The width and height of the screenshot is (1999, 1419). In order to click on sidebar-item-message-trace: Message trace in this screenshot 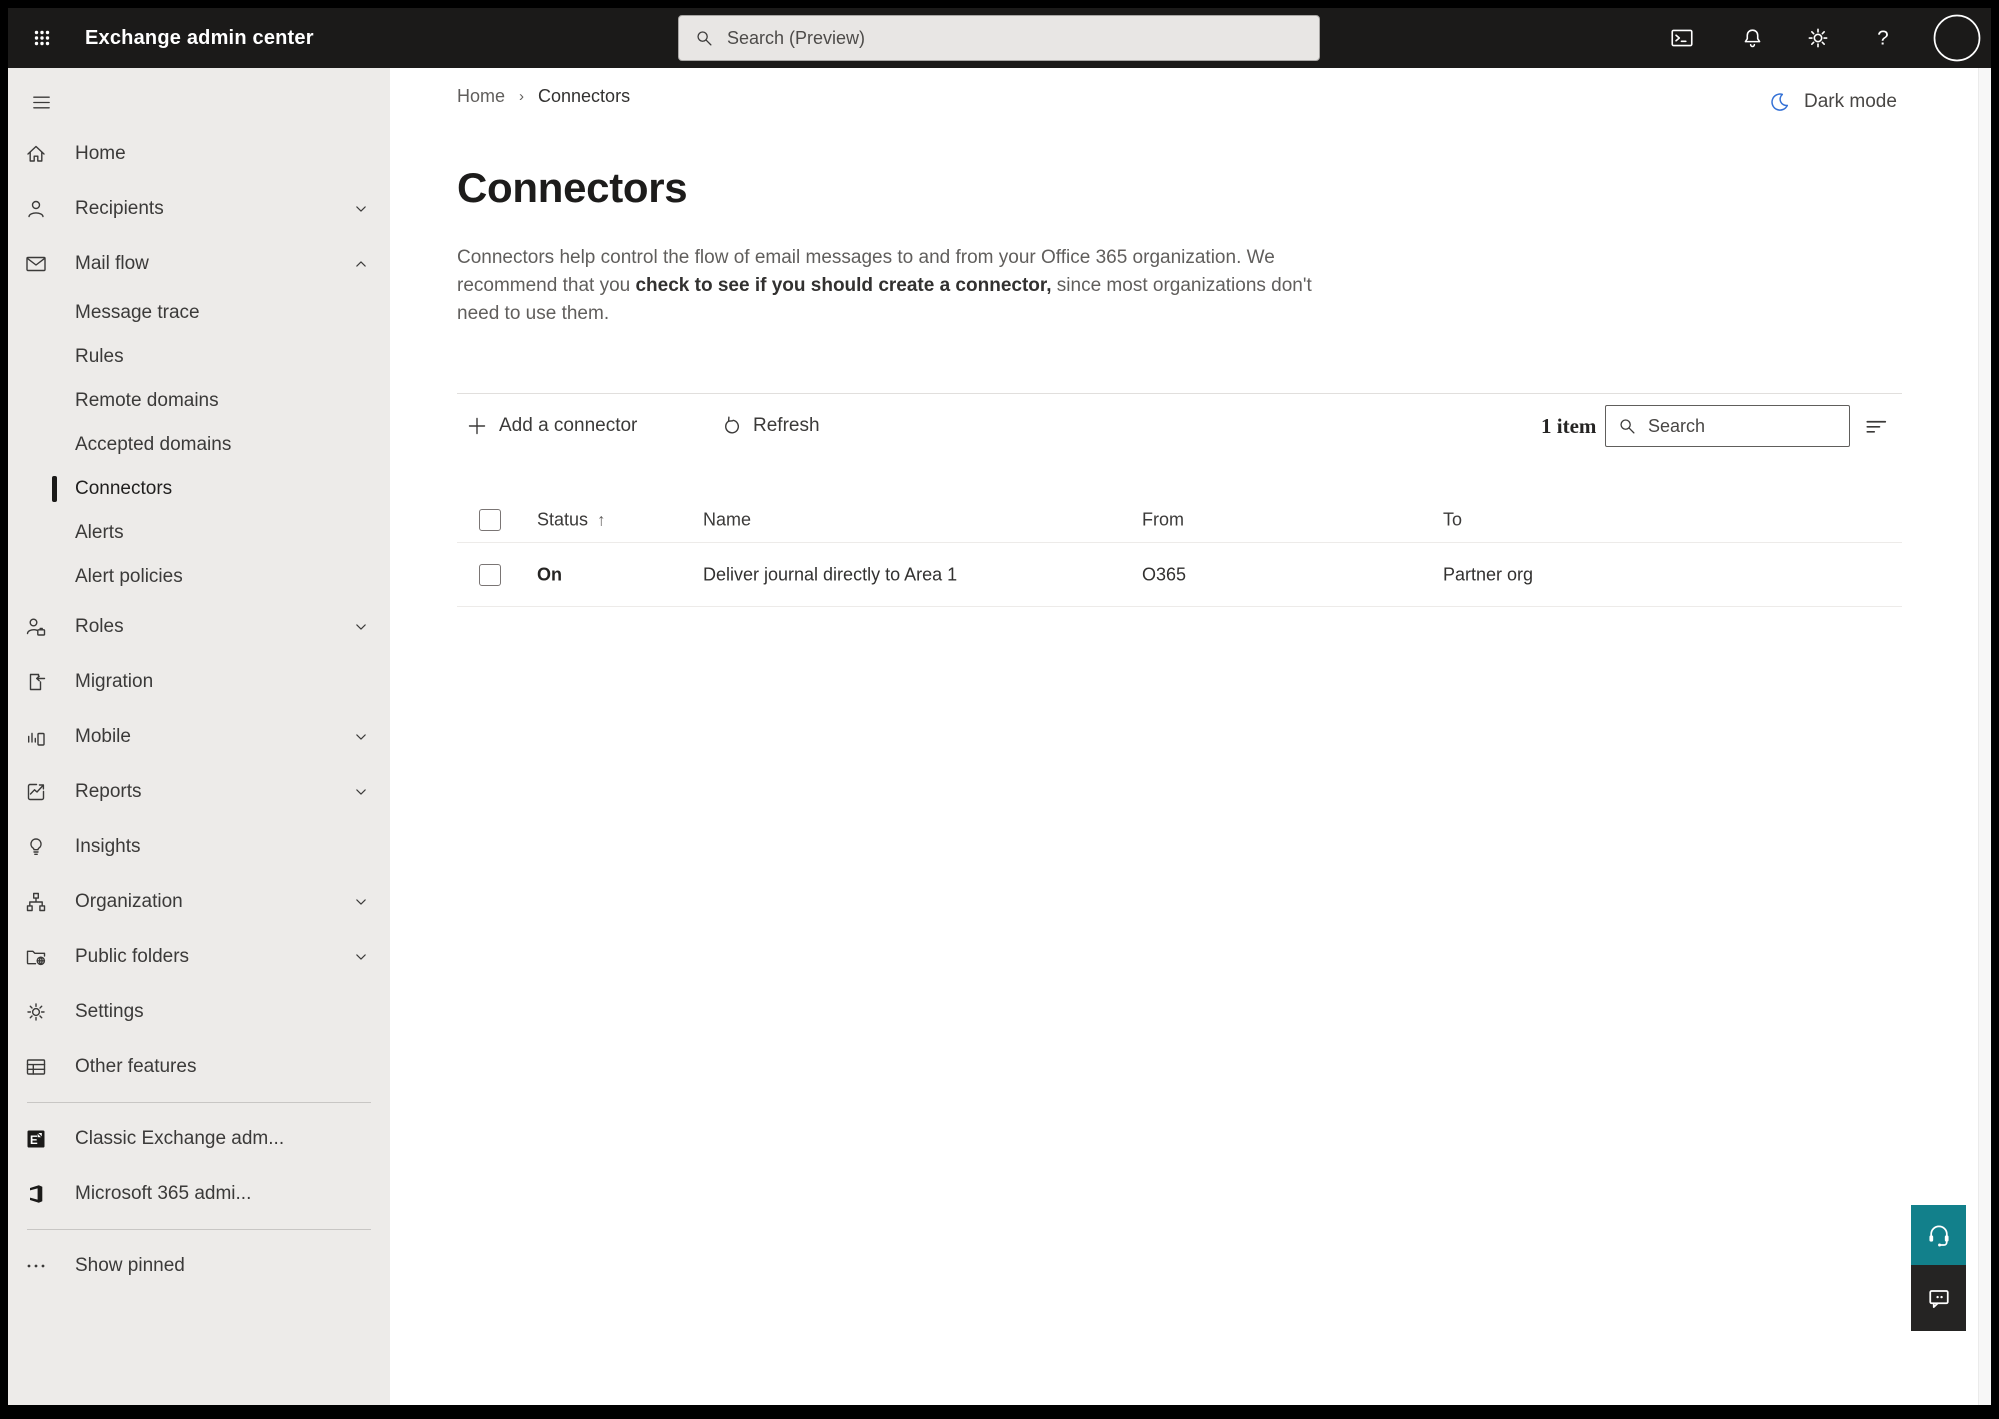, I will do `click(199, 313)`.